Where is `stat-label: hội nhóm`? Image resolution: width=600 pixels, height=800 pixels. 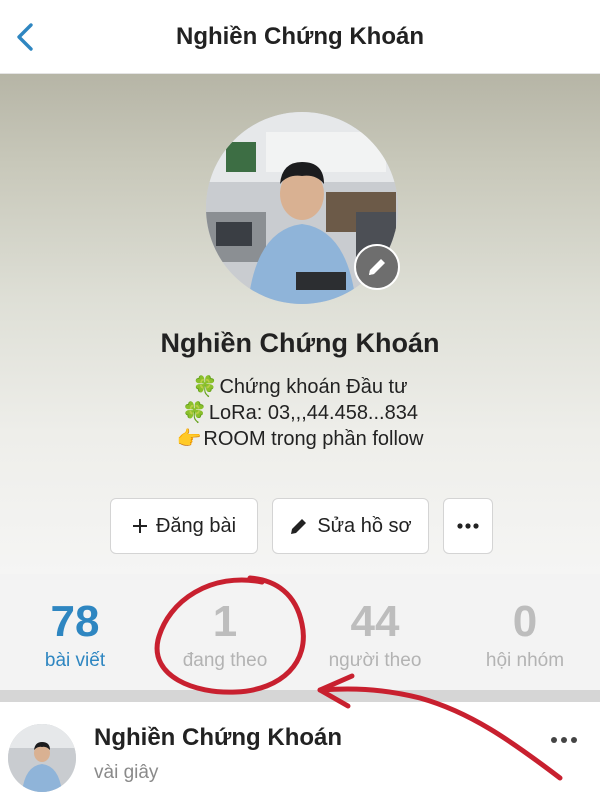 stat-label: hội nhóm is located at coordinates (525, 660).